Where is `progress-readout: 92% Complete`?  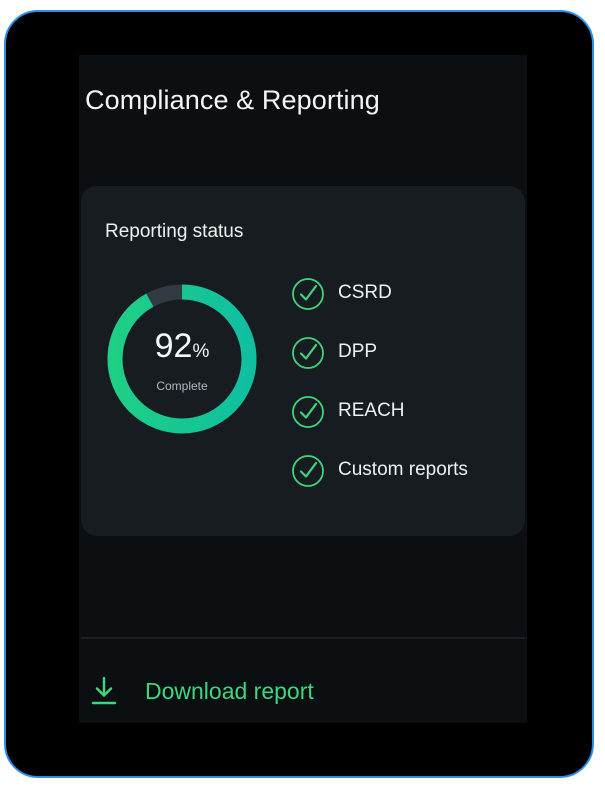
progress-readout: 92% Complete is located at coordinates (182, 359).